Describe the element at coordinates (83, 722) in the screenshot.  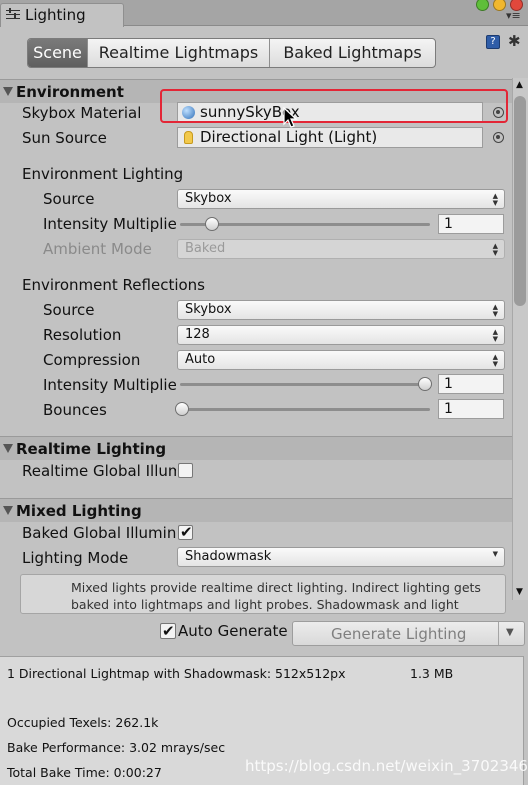
I see `occupied-texels: Occupied Texels: 262.1k` at that location.